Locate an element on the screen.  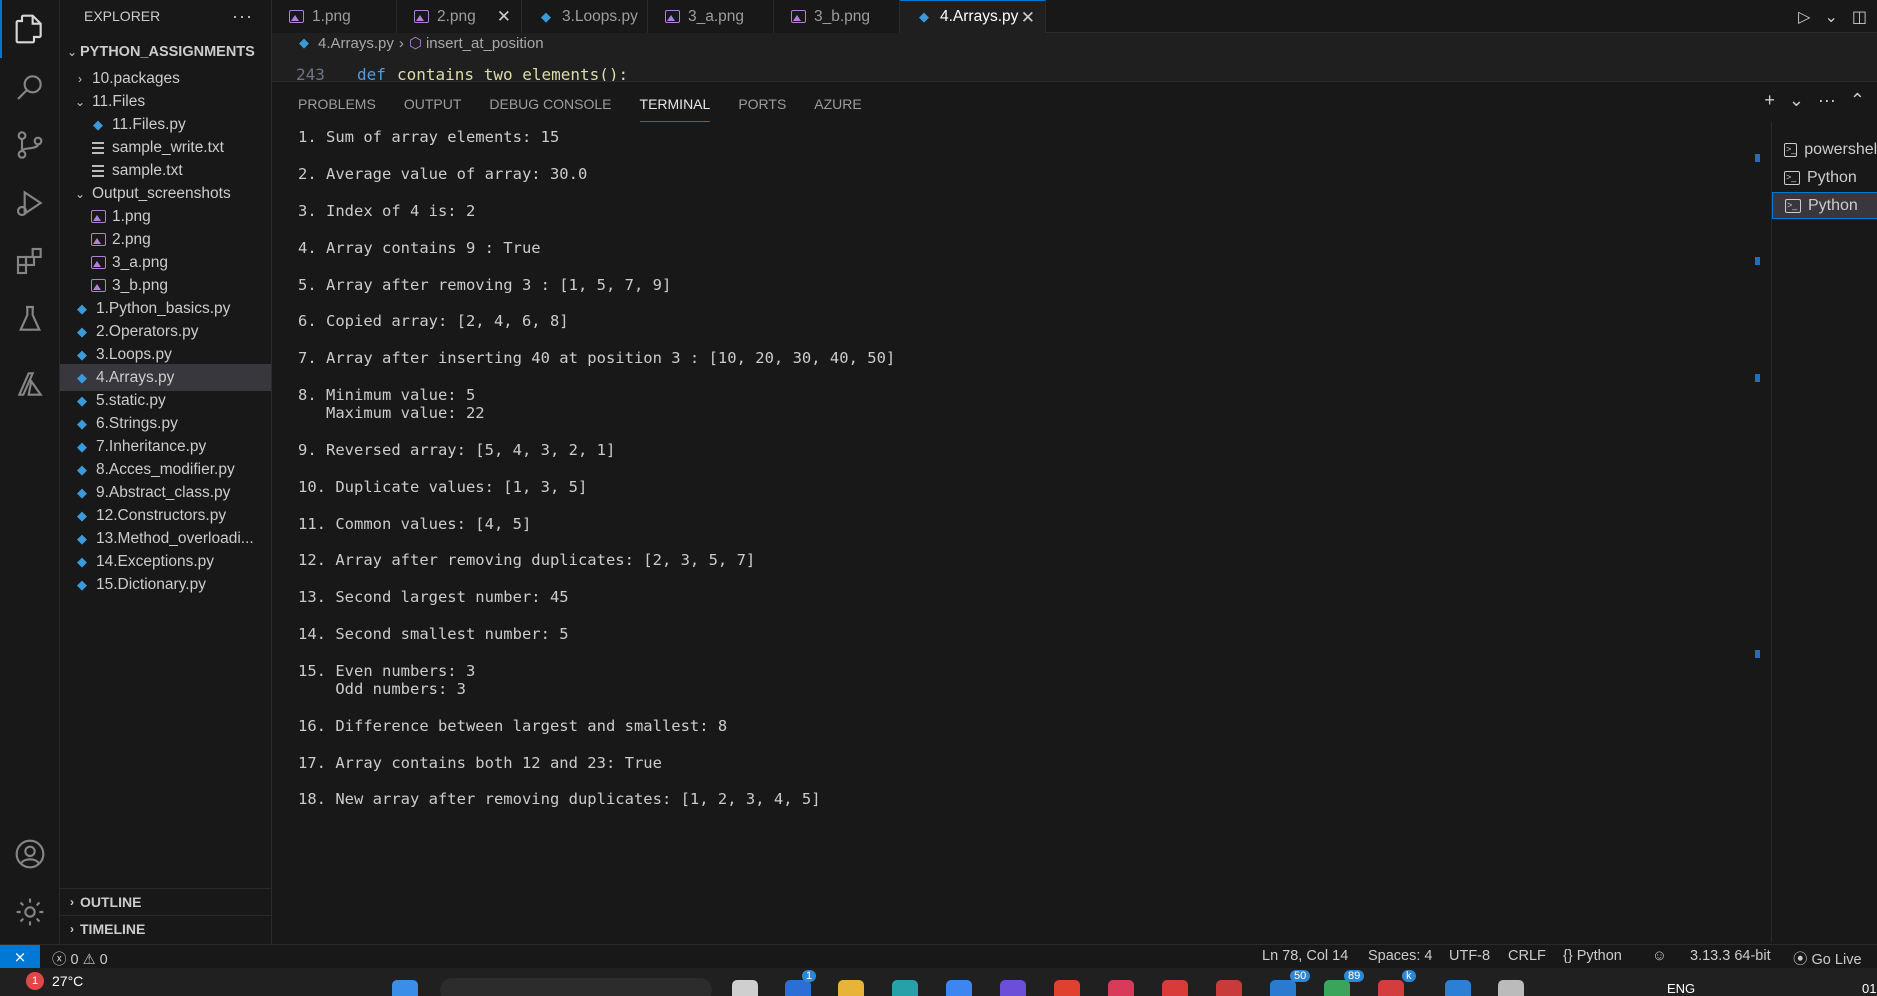
editor-tab: 2.png ✕ is located at coordinates (459, 16).